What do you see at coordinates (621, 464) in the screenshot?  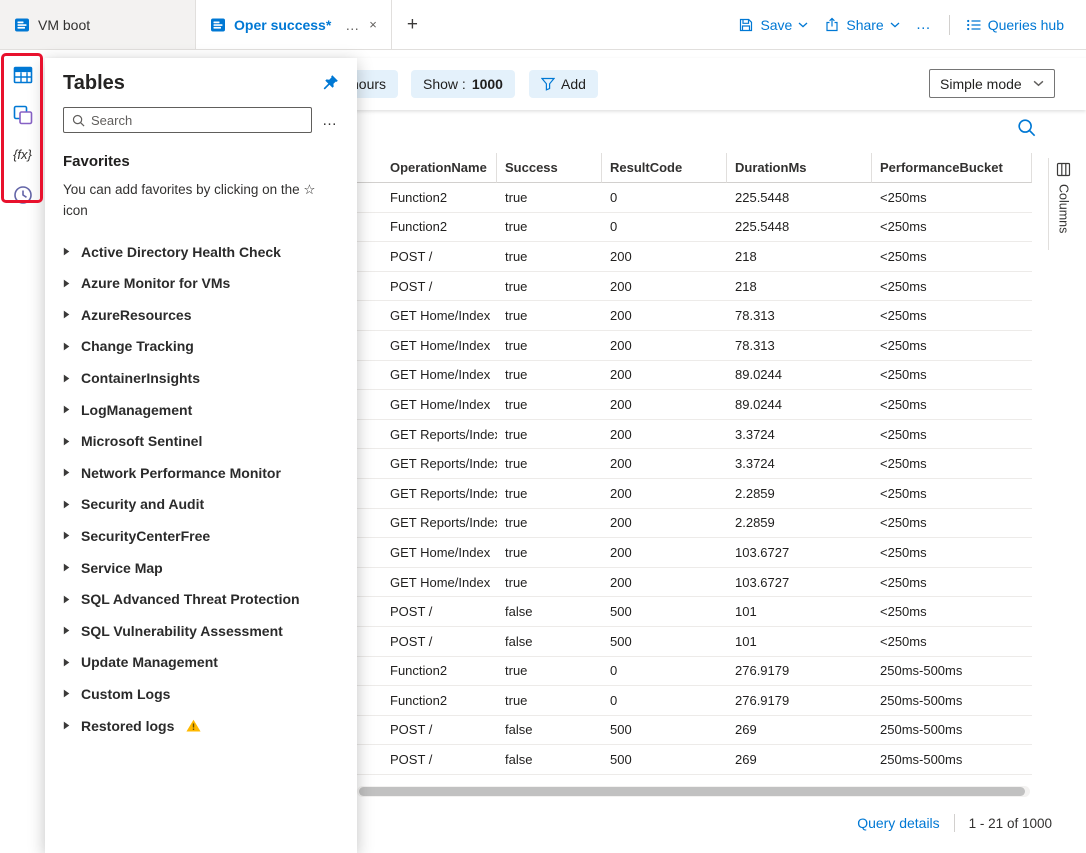 I see `table-cell: 200` at bounding box center [621, 464].